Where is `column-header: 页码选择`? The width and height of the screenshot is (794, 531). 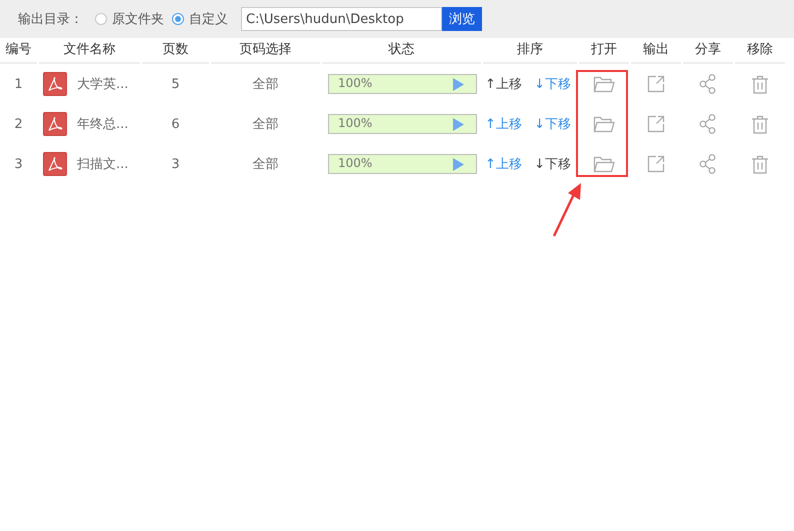
column-header: 页码选择 is located at coordinates (265, 52).